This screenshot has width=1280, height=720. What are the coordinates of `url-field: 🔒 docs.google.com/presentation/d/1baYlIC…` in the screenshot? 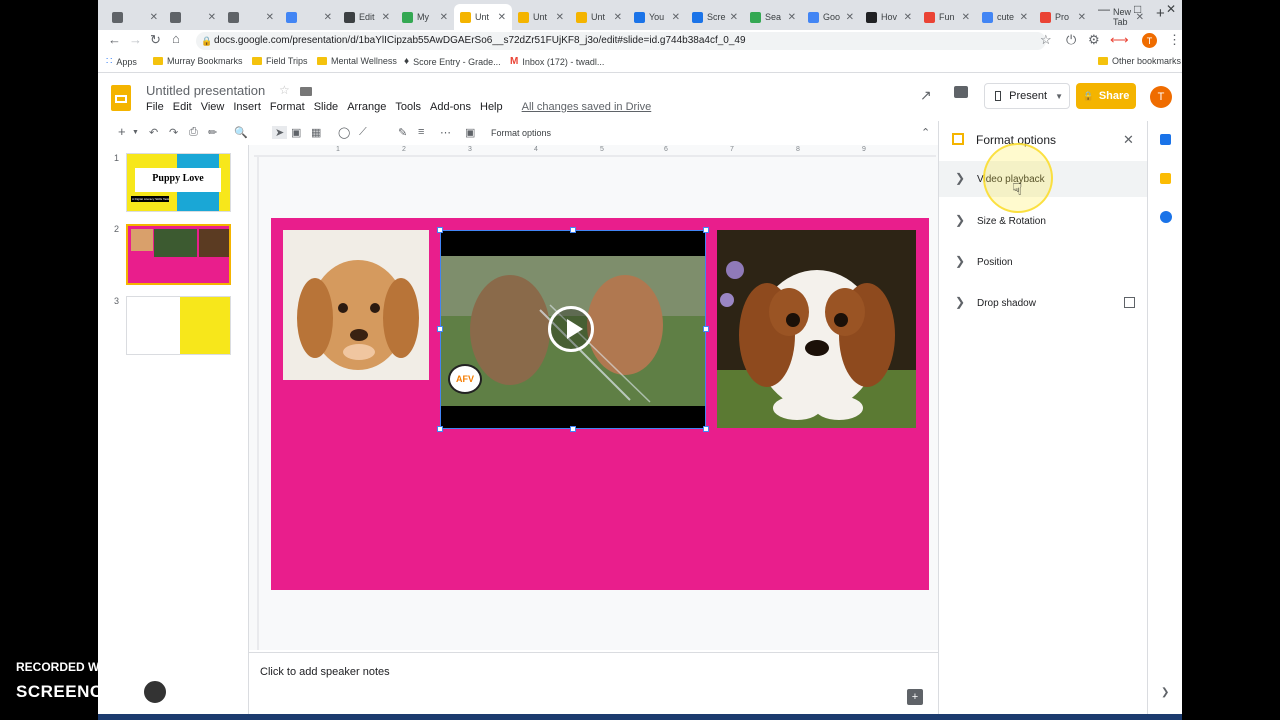 It's located at (621, 41).